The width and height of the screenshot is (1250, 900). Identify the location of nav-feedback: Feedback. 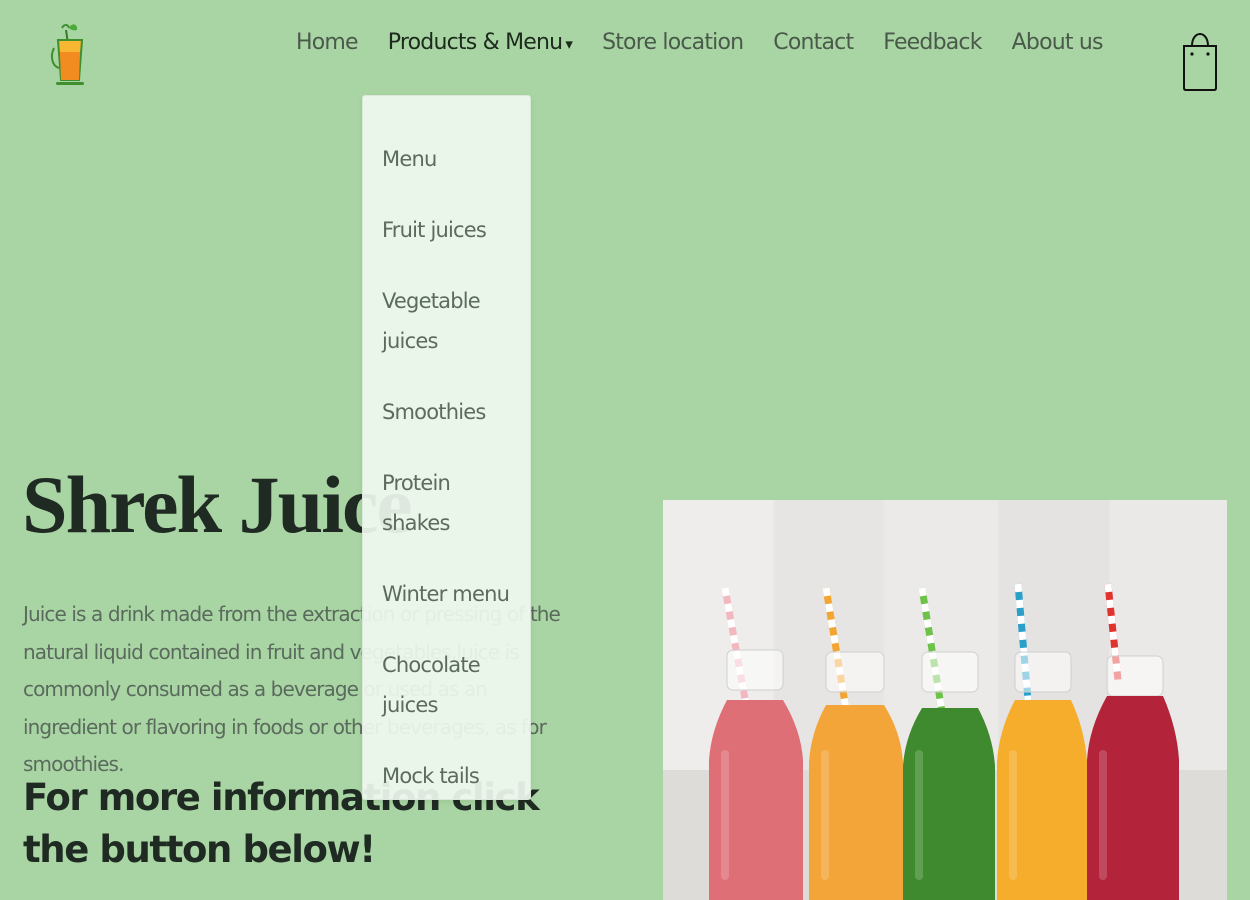
(932, 42).